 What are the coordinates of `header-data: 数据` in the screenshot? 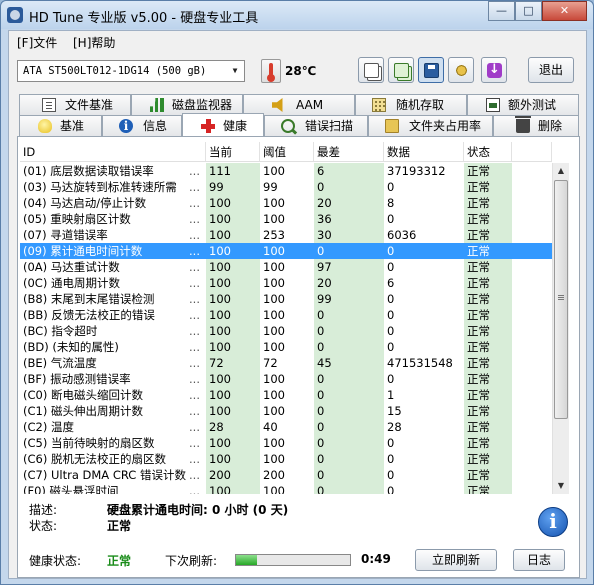 It's located at (424, 151).